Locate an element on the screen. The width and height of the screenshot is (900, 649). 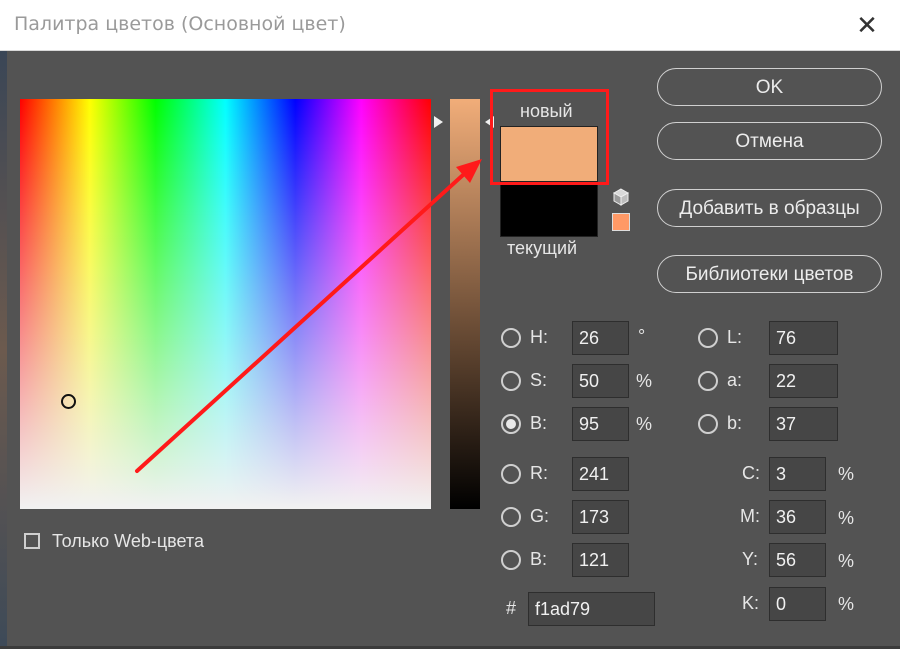
unit-b: % is located at coordinates (644, 424).